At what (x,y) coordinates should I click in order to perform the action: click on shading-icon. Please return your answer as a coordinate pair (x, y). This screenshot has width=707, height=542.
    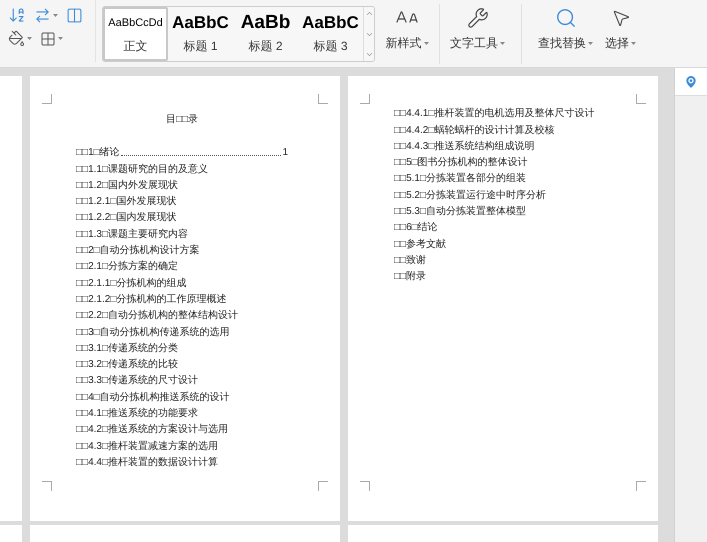
    Looking at the image, I should click on (16, 38).